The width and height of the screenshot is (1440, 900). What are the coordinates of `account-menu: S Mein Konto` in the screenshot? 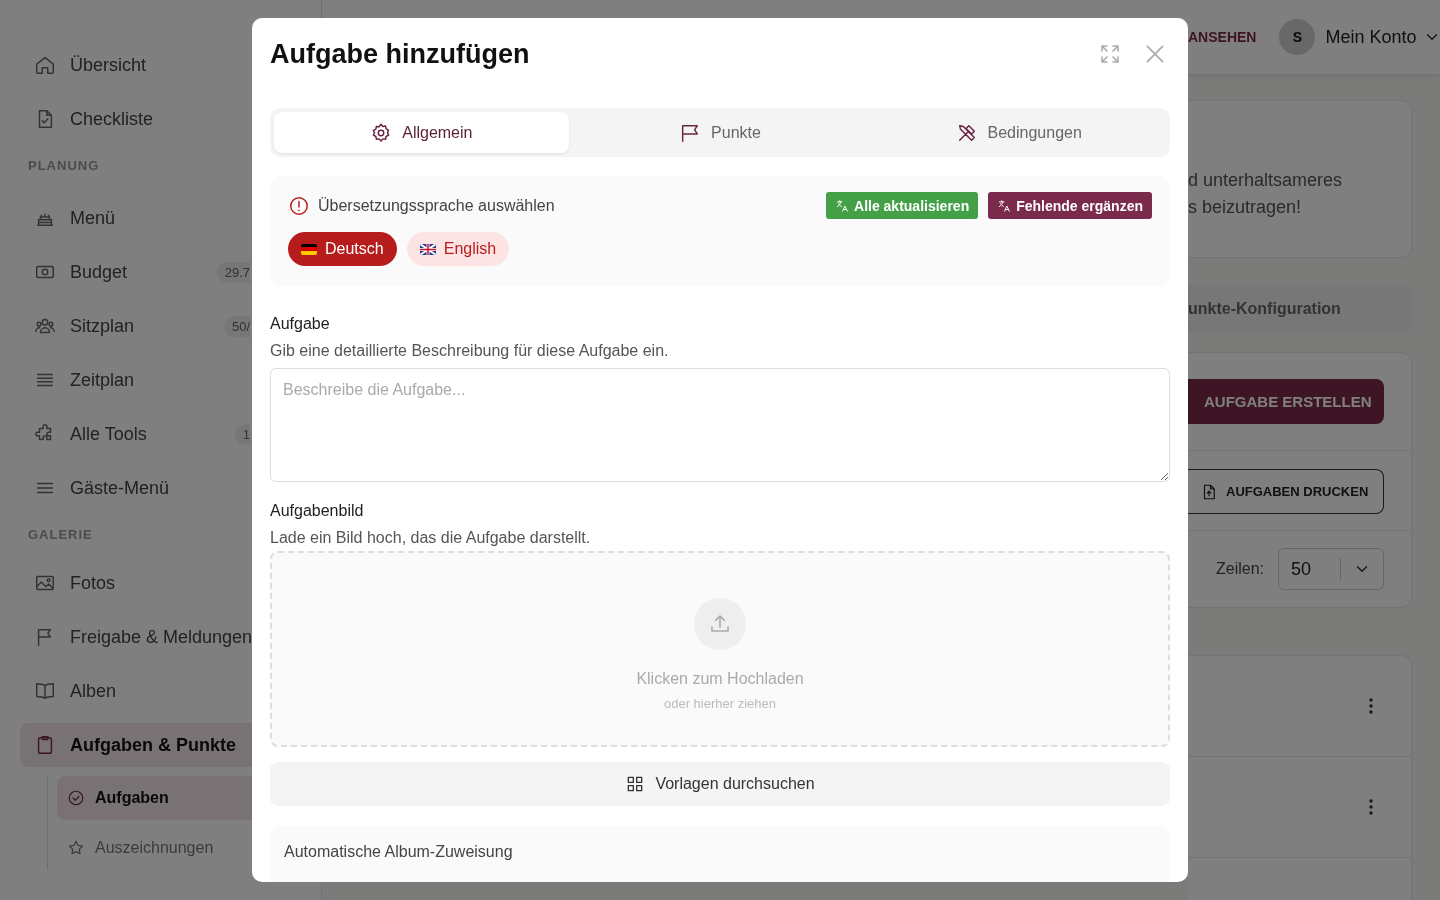 It's located at (1359, 37).